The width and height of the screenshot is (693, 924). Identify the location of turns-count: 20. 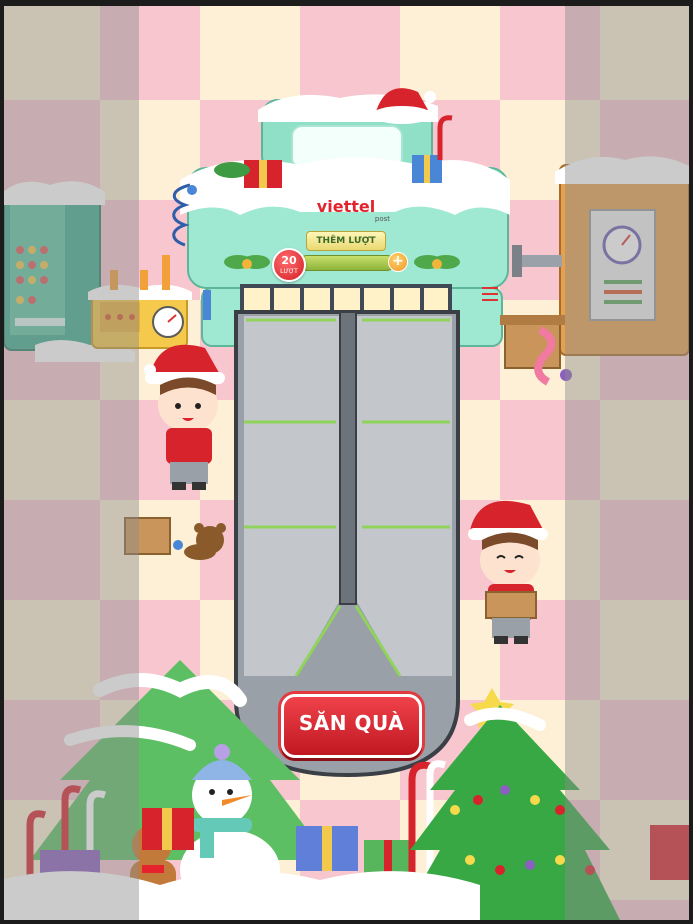
(289, 260).